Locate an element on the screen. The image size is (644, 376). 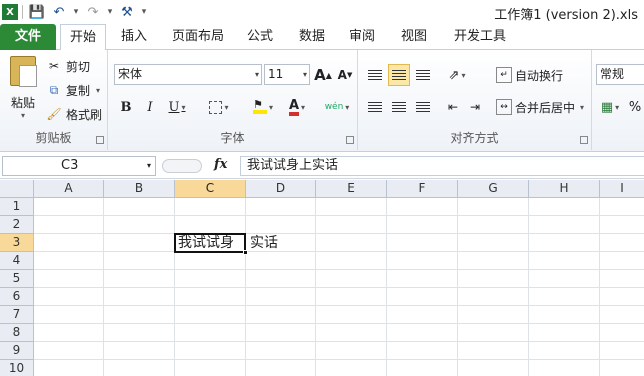
align-right-button is located at coordinates (423, 107).